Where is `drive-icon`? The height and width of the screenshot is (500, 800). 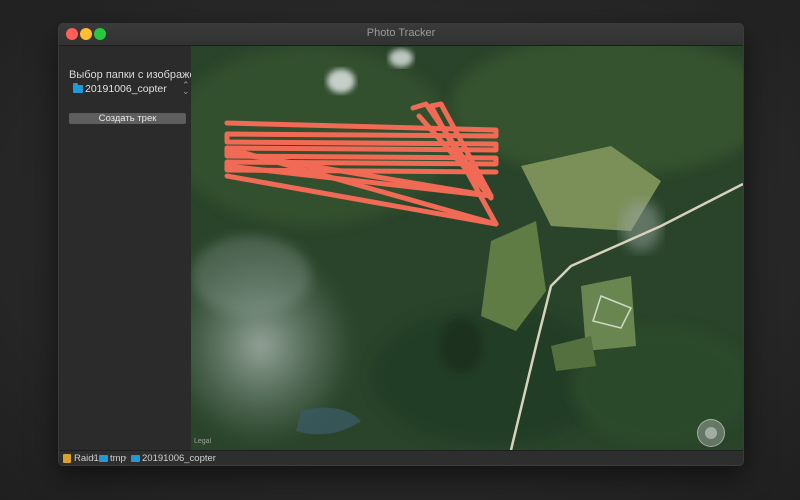 drive-icon is located at coordinates (67, 458).